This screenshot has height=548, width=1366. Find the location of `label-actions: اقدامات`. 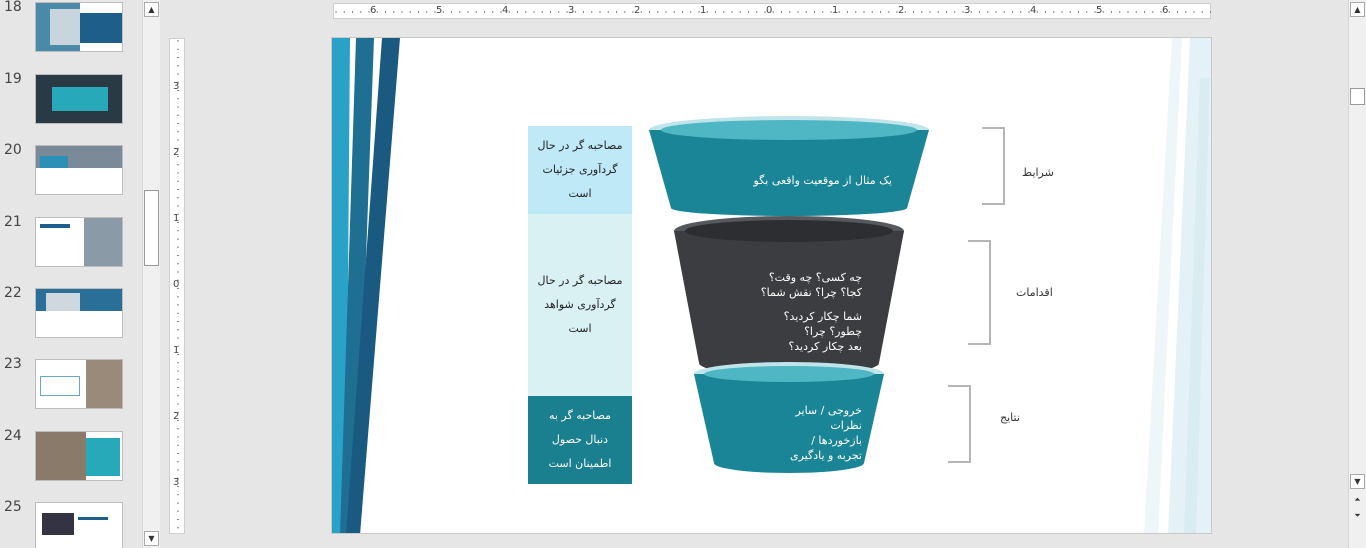

label-actions: اقدامات is located at coordinates (1034, 292).